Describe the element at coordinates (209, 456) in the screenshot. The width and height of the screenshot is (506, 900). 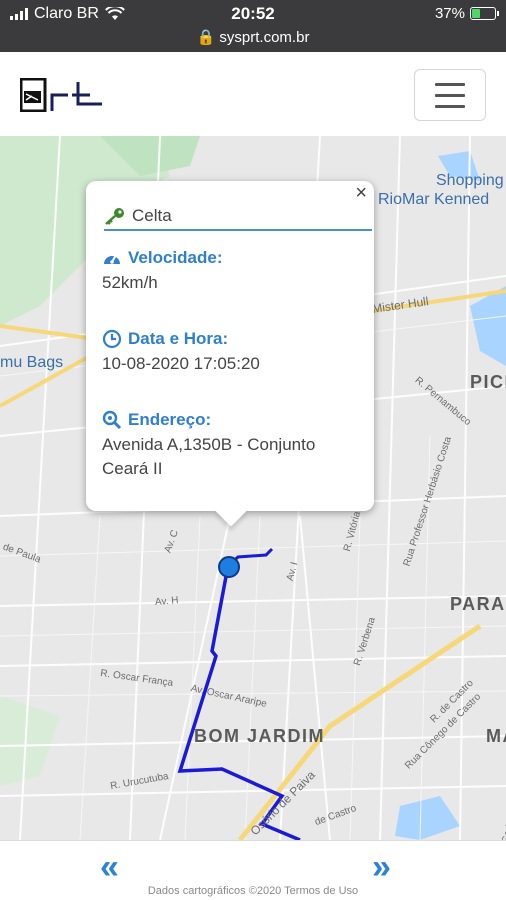
I see `address-value: Avenida A,1350B - Conjunto Ceará II` at that location.